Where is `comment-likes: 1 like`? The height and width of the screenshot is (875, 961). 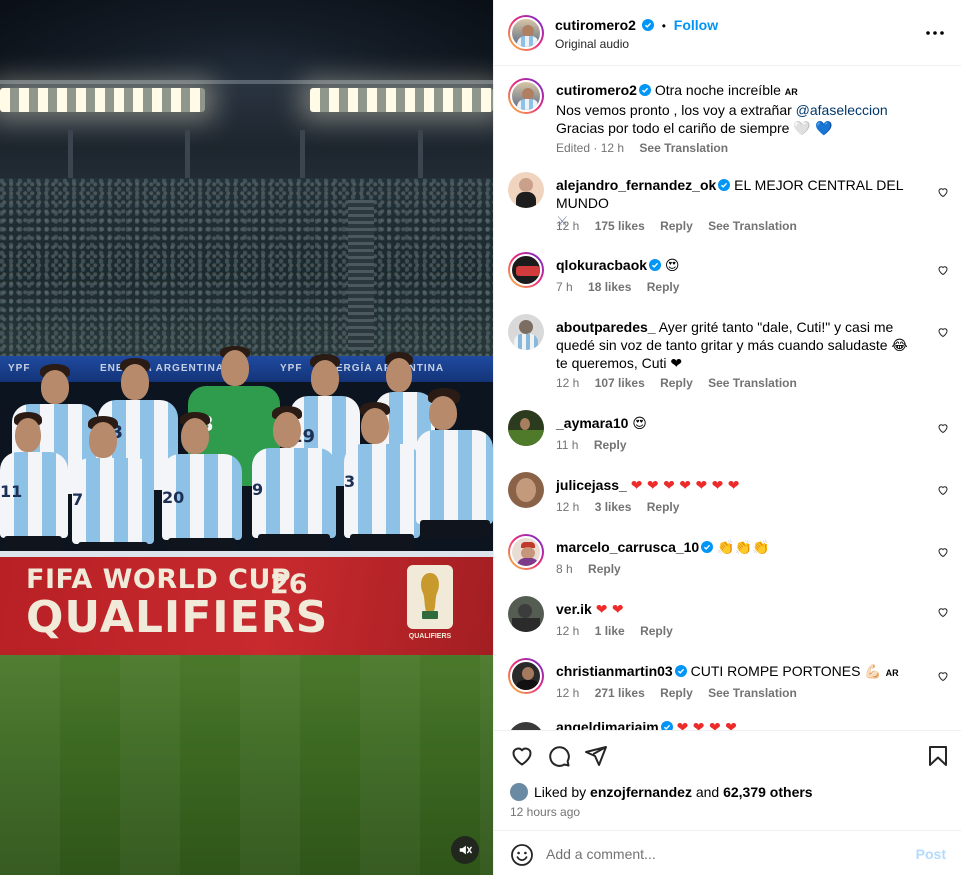
comment-likes: 1 like is located at coordinates (610, 631).